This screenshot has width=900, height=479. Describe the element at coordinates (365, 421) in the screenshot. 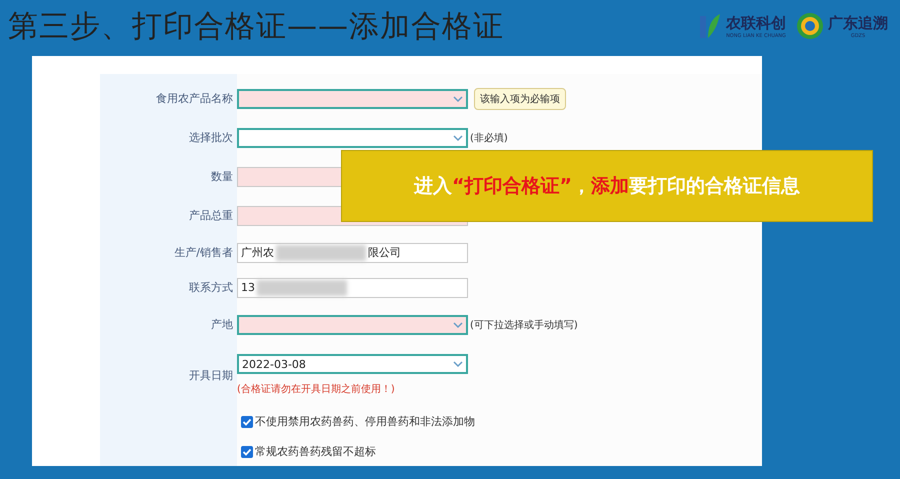

I see `checkbox-label: 不使用禁用农药兽药、停用兽药和非法添加物` at that location.